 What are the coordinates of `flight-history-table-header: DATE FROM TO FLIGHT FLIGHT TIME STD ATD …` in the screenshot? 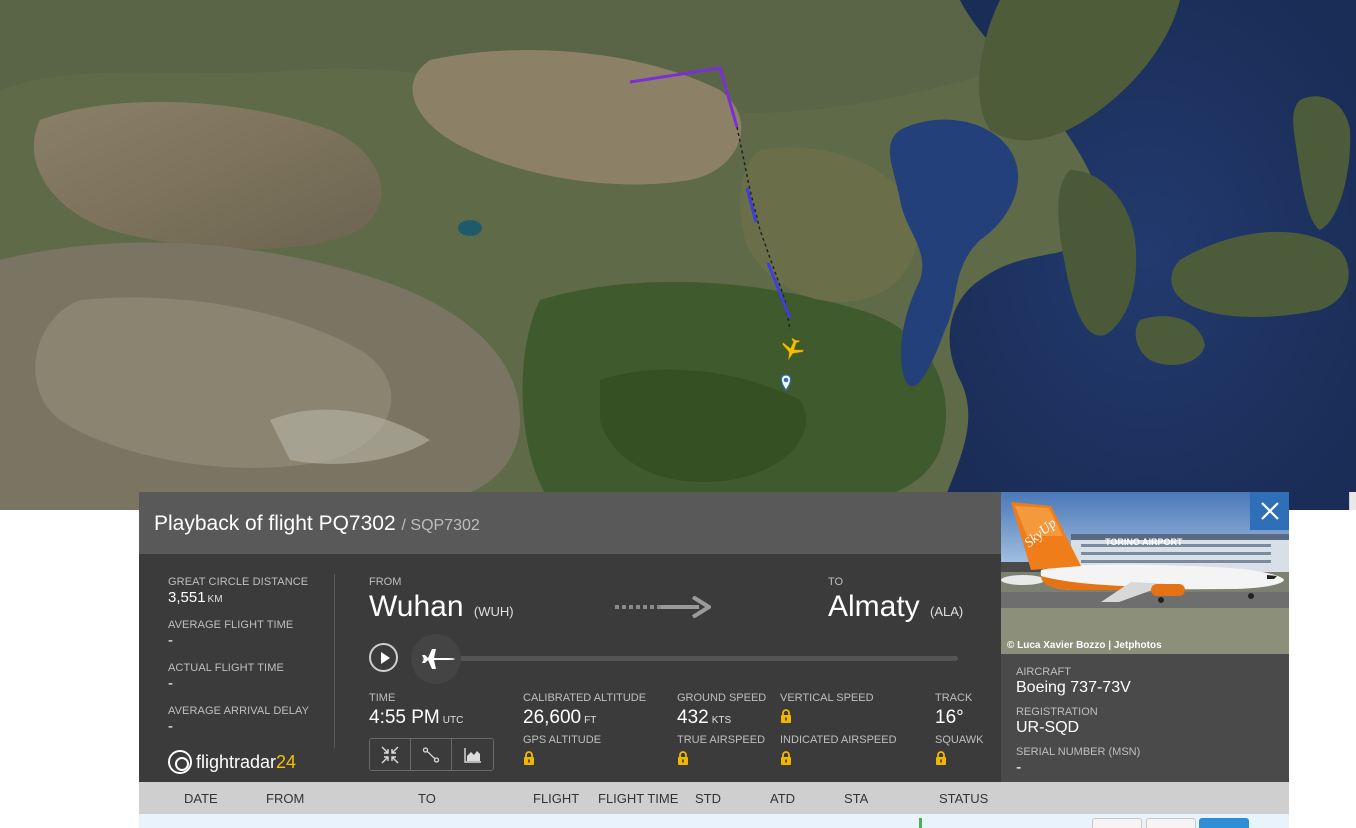 It's located at (714, 798).